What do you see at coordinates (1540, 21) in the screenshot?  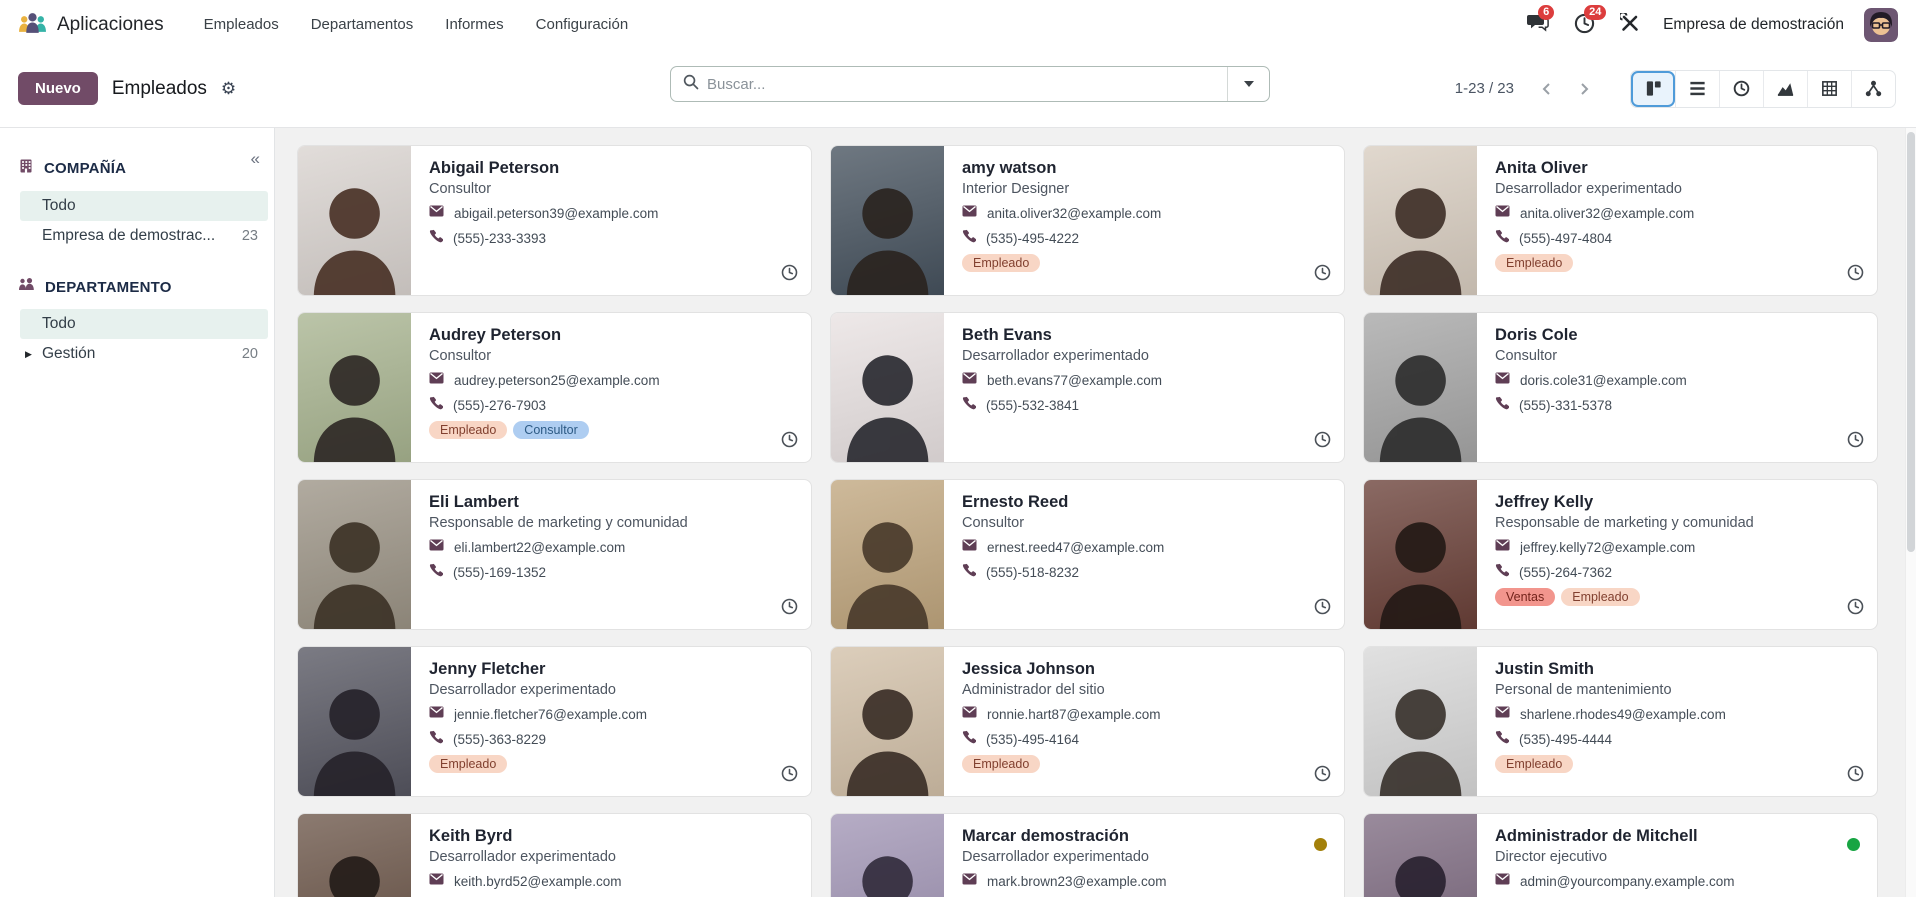 I see `messages-button: 6` at bounding box center [1540, 21].